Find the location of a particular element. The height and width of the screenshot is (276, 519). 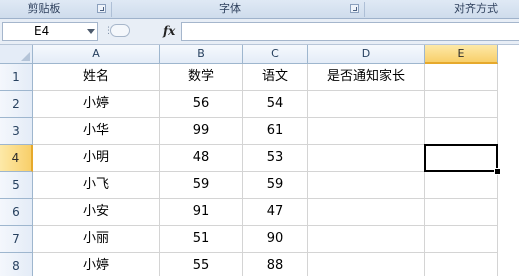

cell-d7 is located at coordinates (366, 239).